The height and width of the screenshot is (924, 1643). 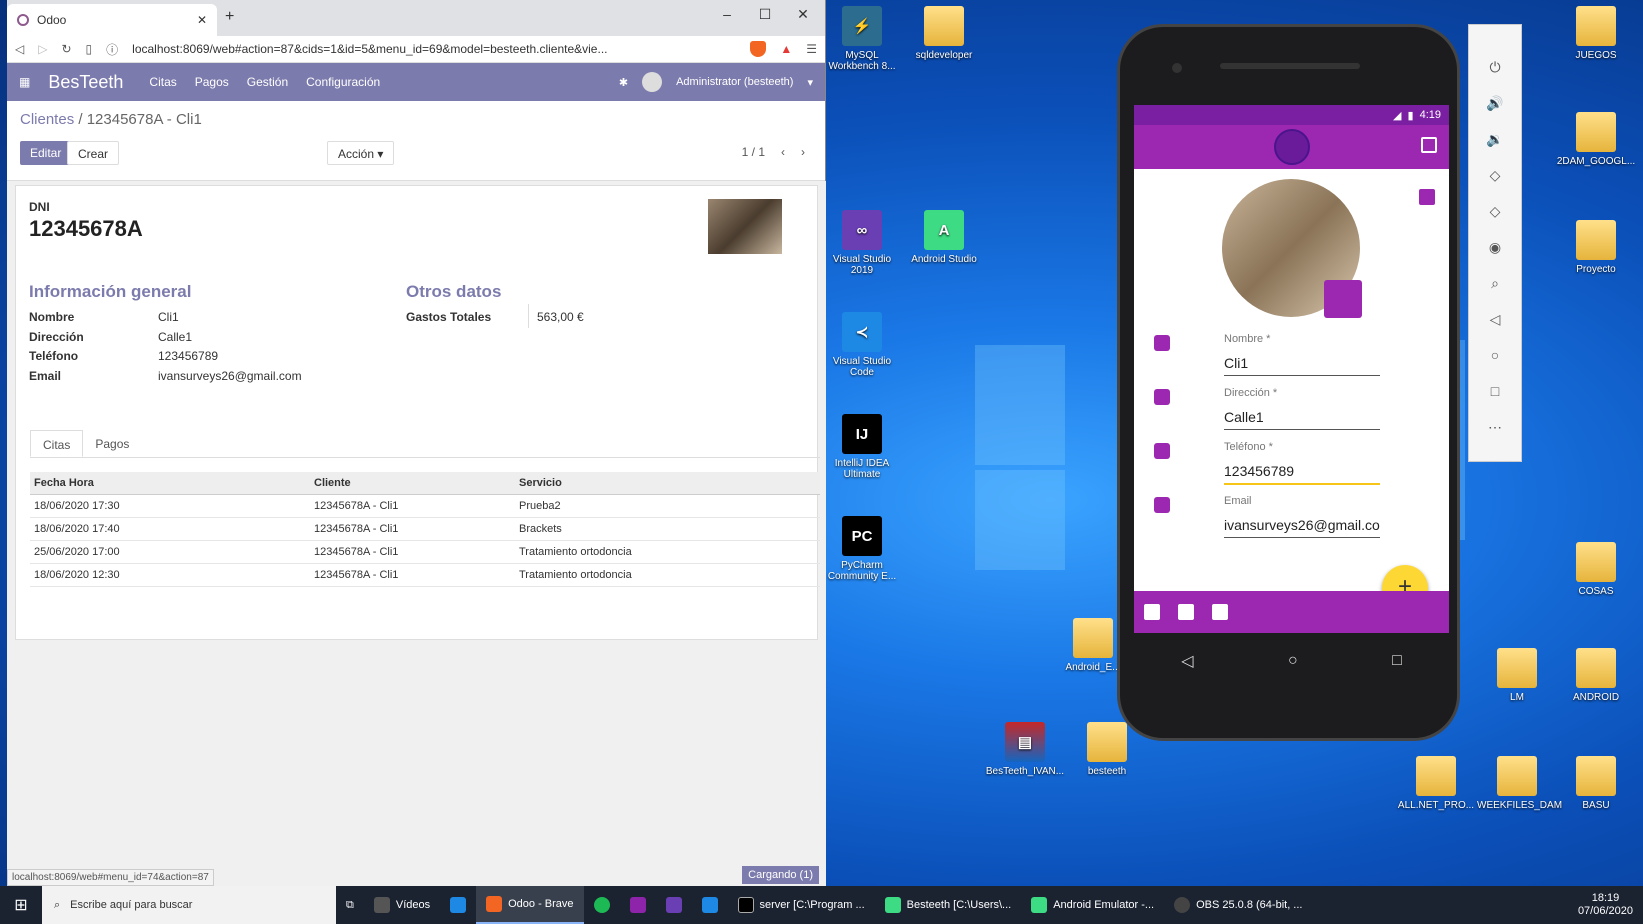 I want to click on column-header-cliente: Cliente, so click(x=412, y=483).